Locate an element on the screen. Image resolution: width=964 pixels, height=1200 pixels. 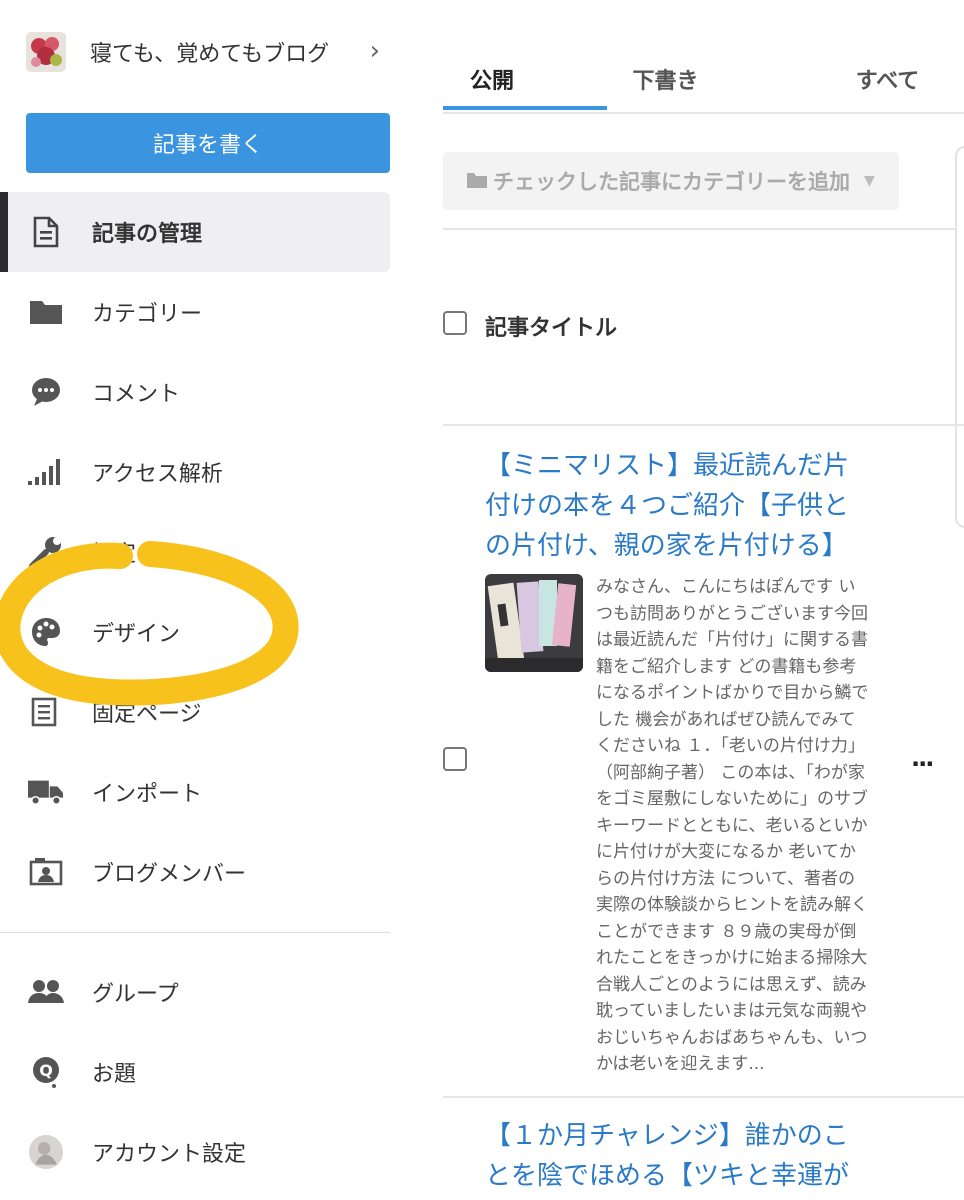
sidebar-item-access: アクセス解析 is located at coordinates (195, 472).